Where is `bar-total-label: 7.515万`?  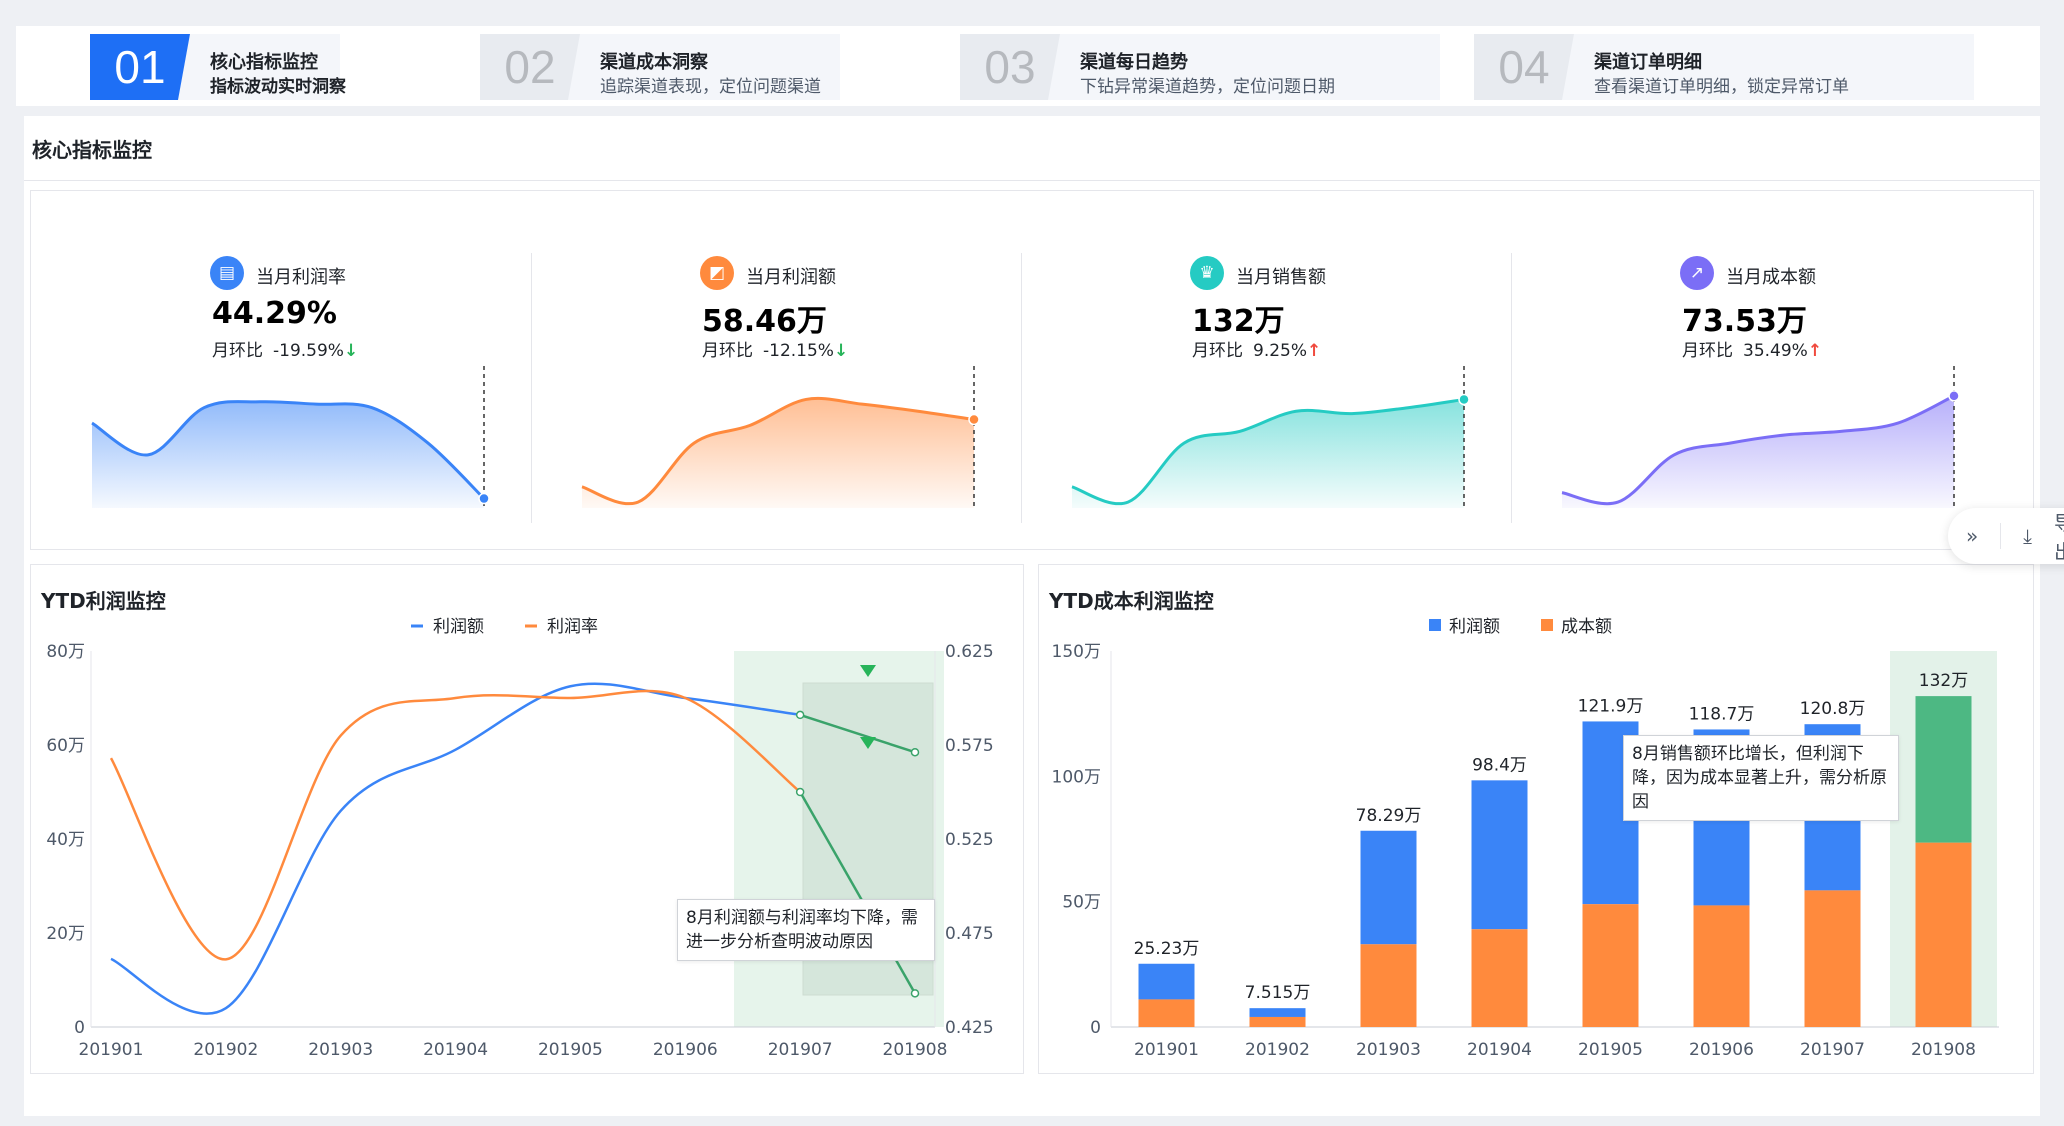
bar-total-label: 7.515万 is located at coordinates (1278, 993).